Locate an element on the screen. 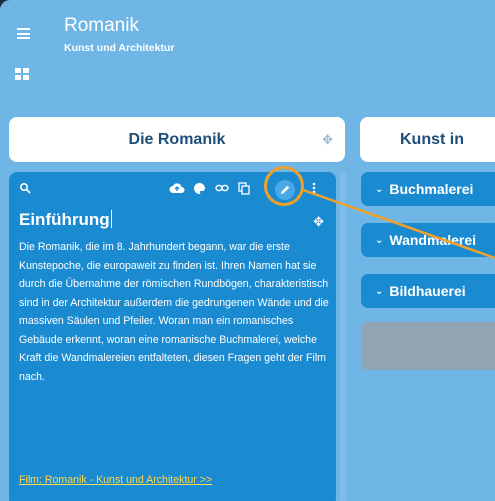 This screenshot has width=495, height=501. search-icon is located at coordinates (25, 190).